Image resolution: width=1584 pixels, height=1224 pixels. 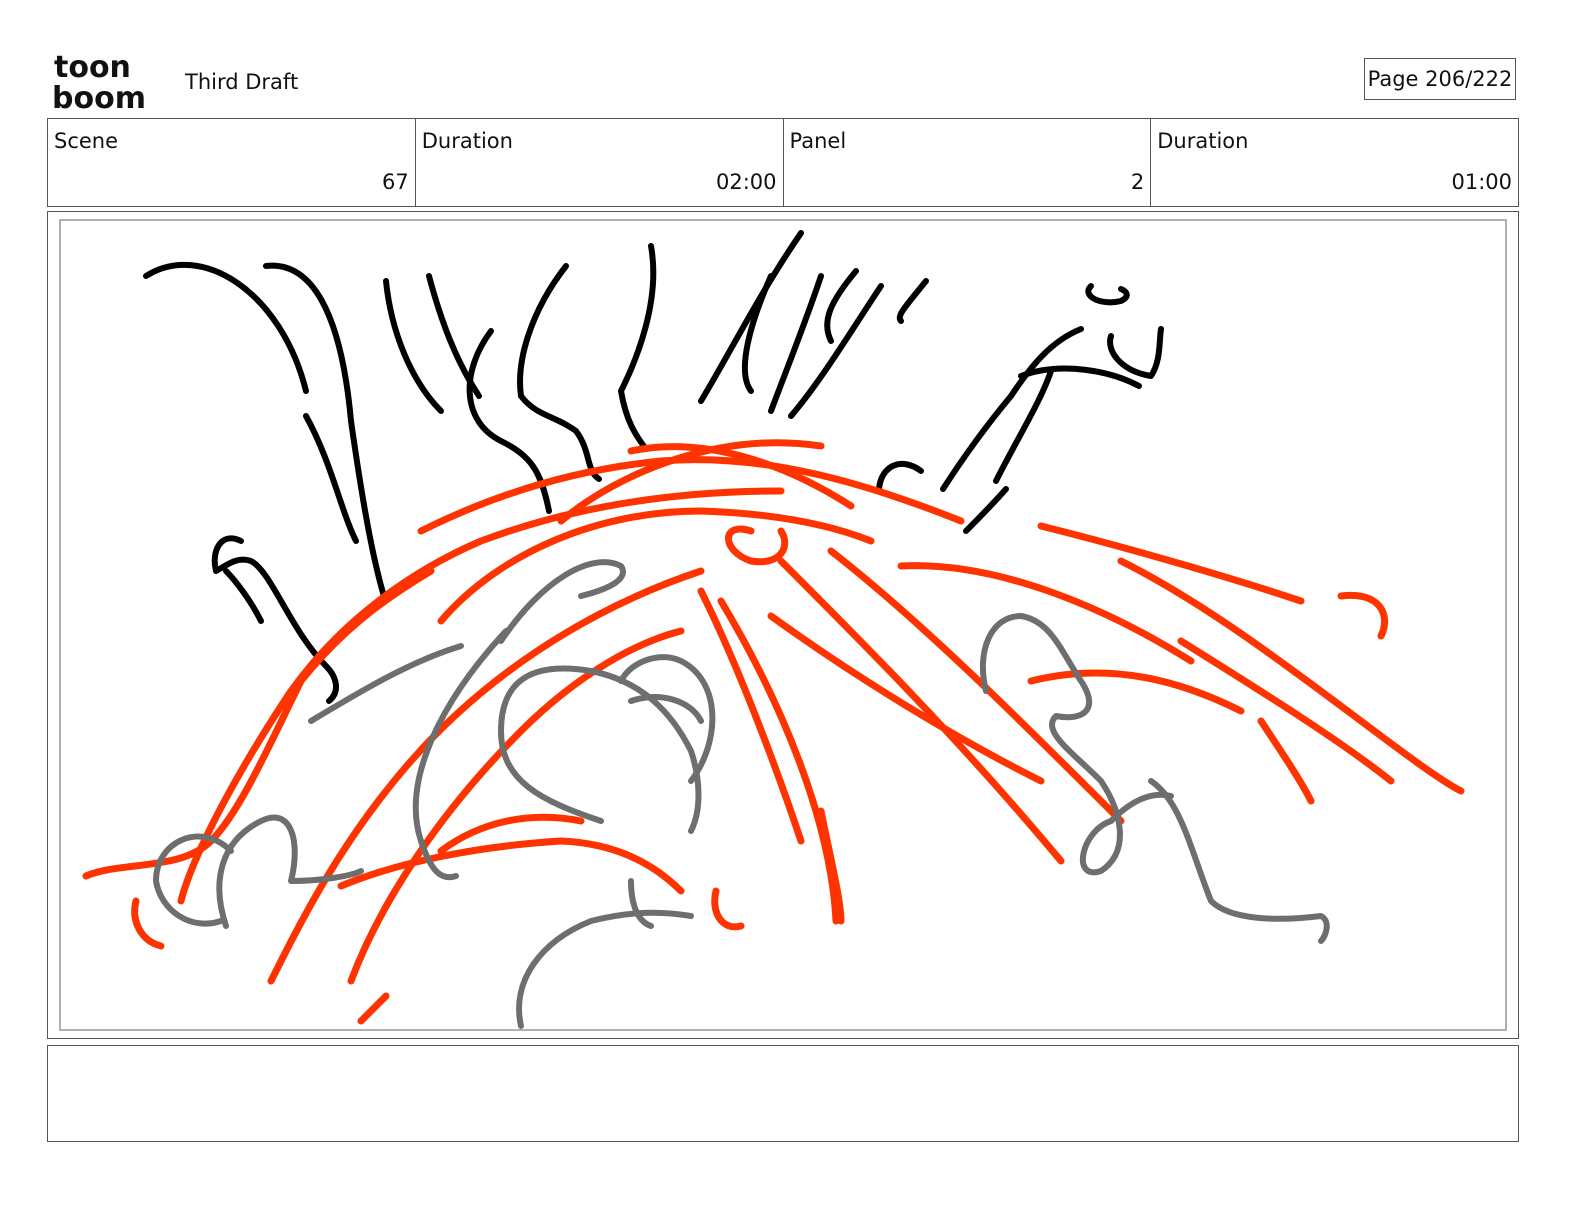 What do you see at coordinates (99, 96) in the screenshot?
I see `logo-text-bottom: boom` at bounding box center [99, 96].